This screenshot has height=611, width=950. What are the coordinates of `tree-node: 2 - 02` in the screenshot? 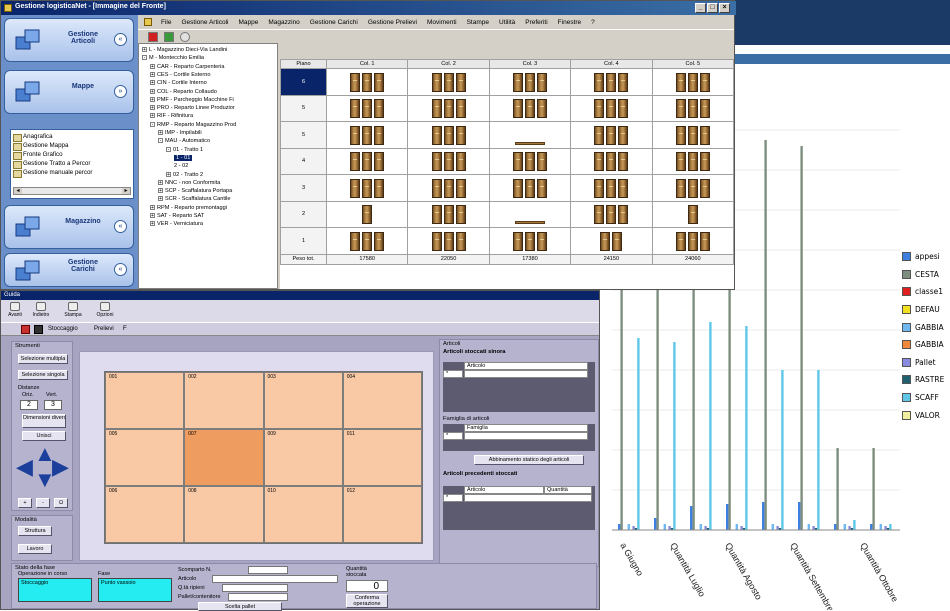 It's located at (181, 166).